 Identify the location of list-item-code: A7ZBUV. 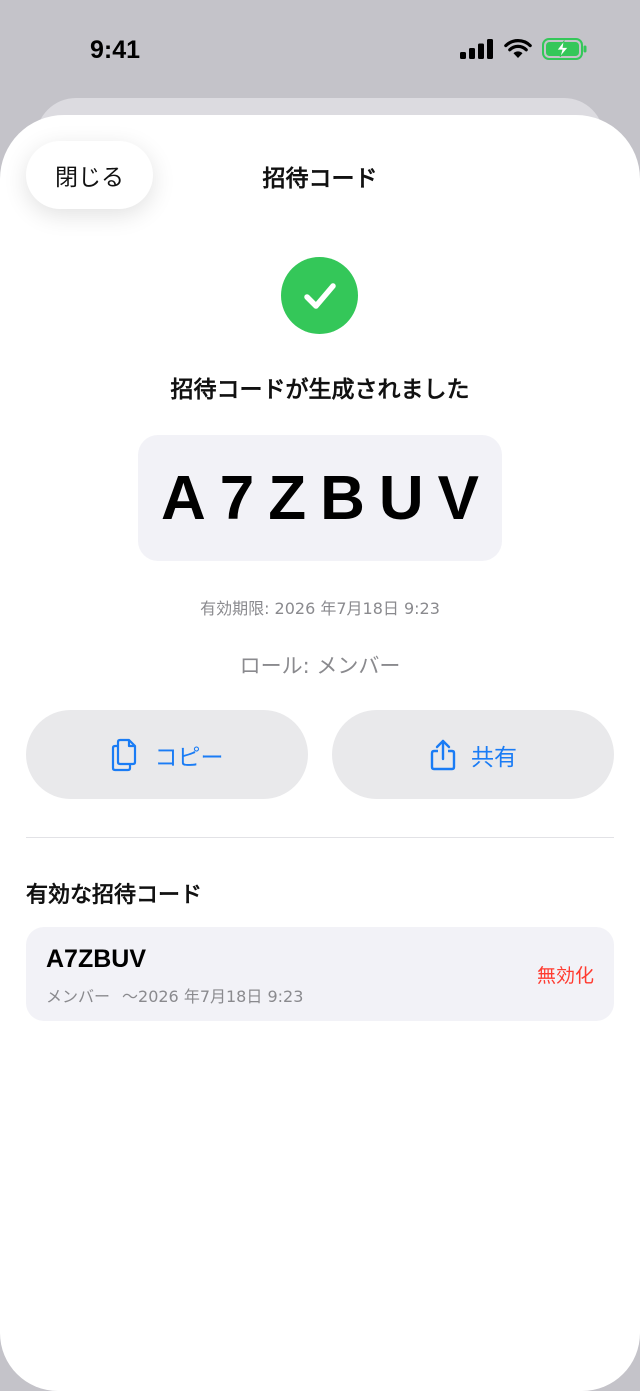
(96, 959).